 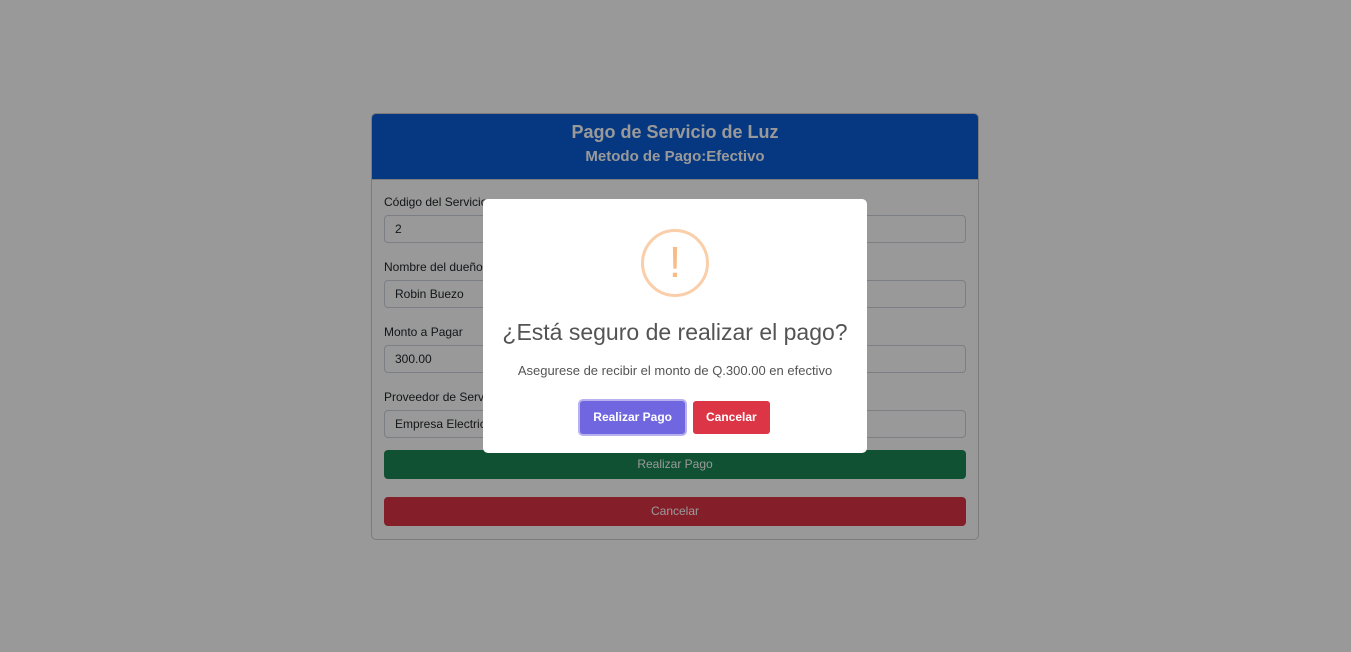 What do you see at coordinates (731, 417) in the screenshot?
I see `dialog-cancel-button: Cancelar` at bounding box center [731, 417].